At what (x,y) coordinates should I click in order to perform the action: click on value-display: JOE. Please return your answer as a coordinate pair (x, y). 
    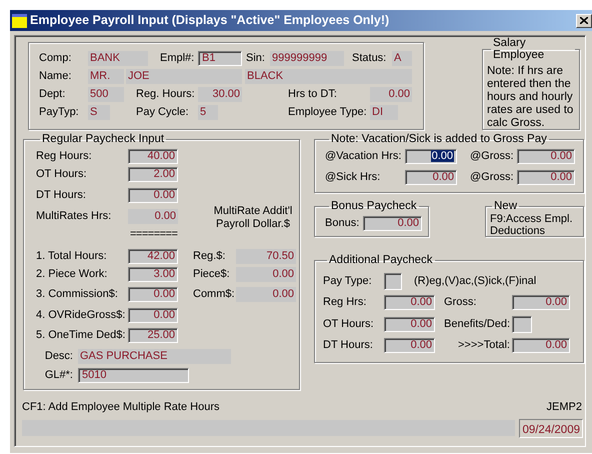
    Looking at the image, I should click on (184, 76).